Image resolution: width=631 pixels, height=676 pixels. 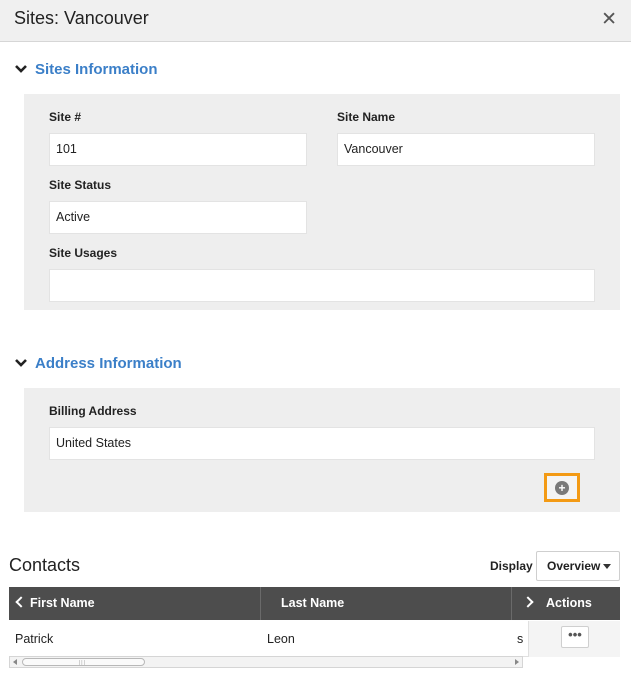 I want to click on display-selected-value: Overview, so click(x=574, y=566).